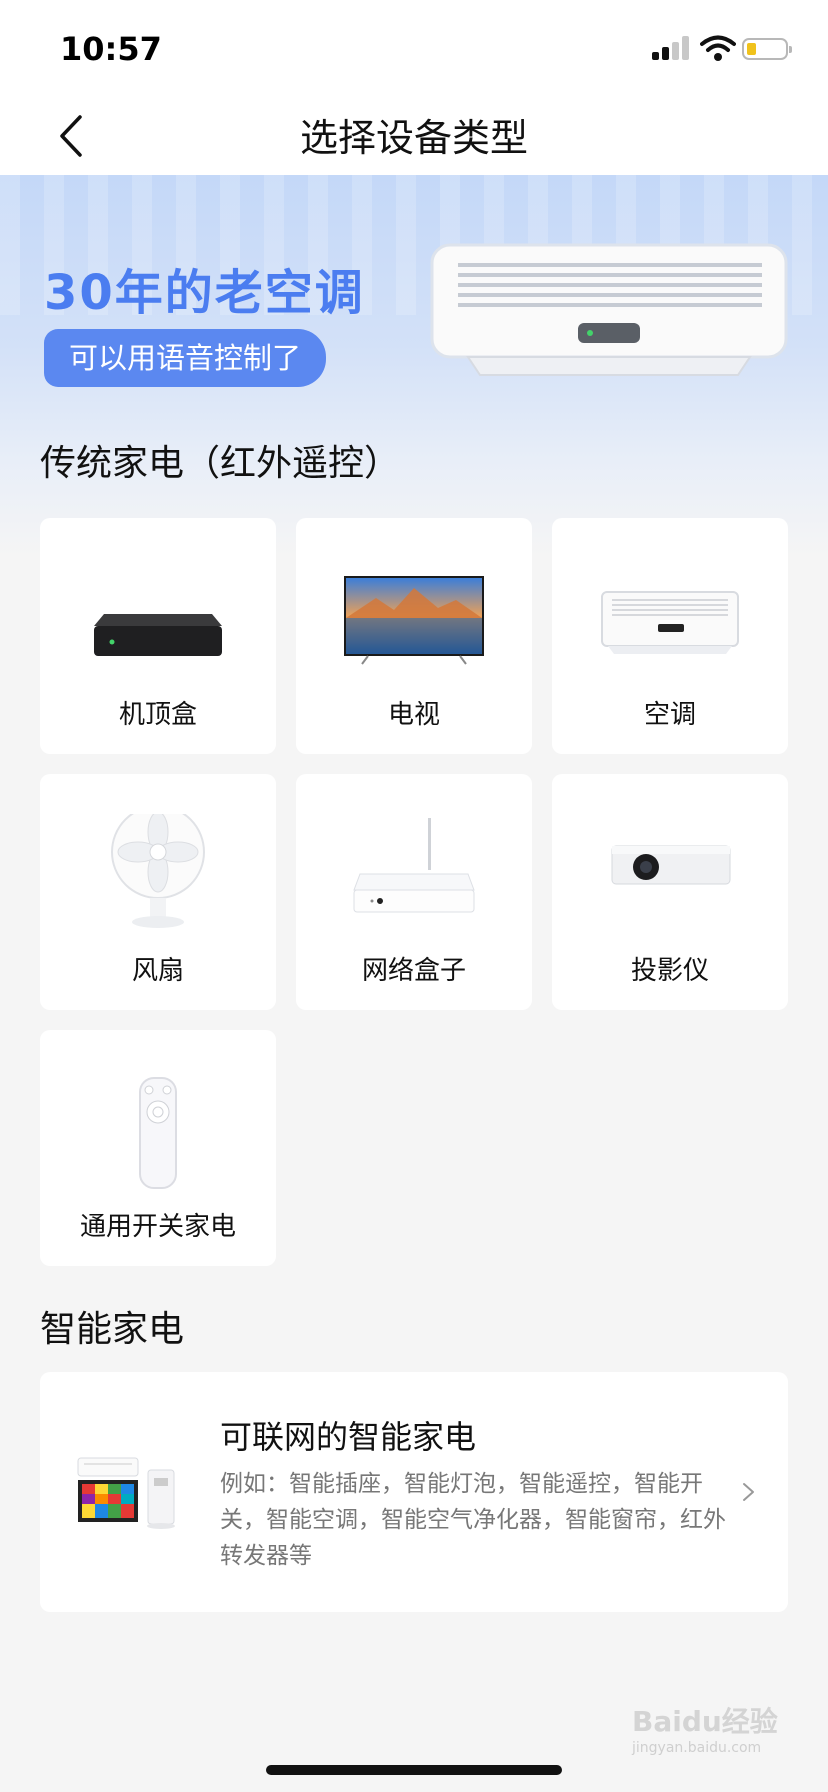 The width and height of the screenshot is (828, 1792). I want to click on device-label: 机顶盒, so click(157, 715).